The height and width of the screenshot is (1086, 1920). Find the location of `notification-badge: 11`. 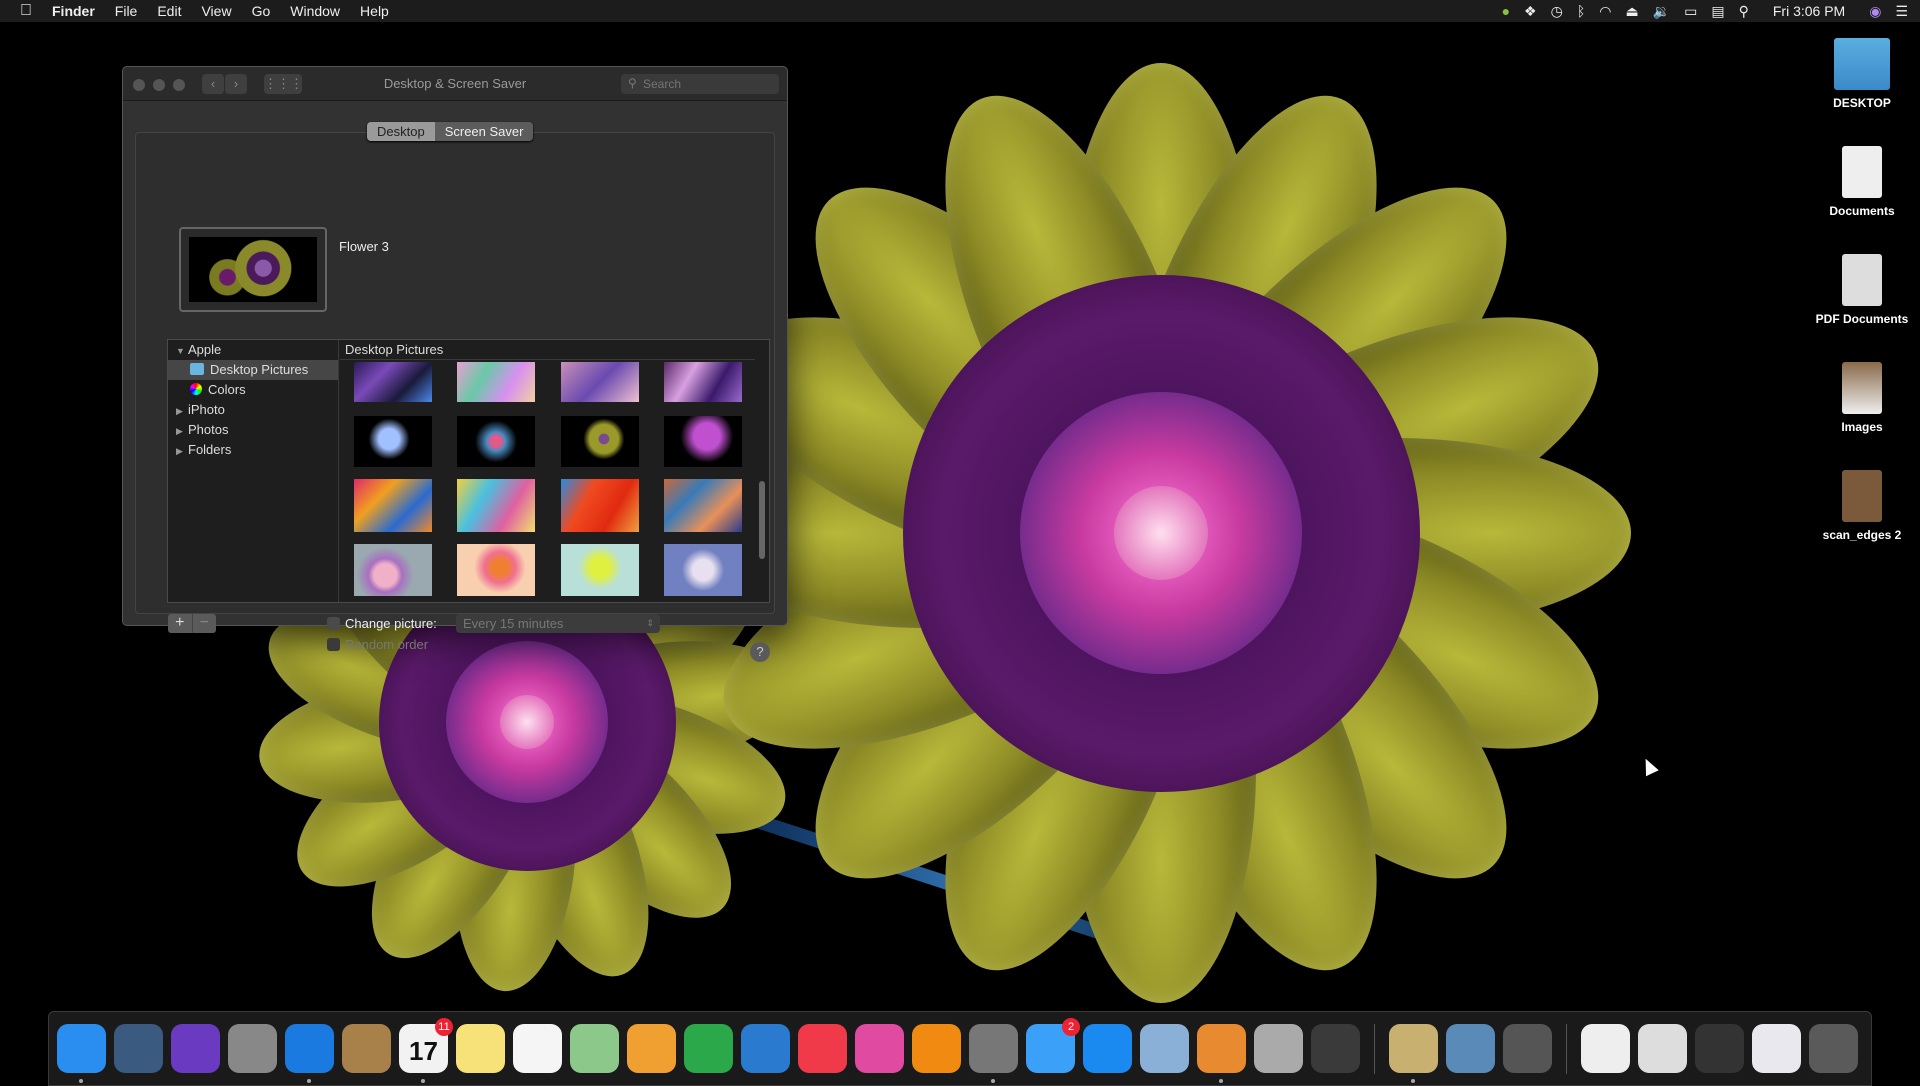

notification-badge: 11 is located at coordinates (444, 1027).